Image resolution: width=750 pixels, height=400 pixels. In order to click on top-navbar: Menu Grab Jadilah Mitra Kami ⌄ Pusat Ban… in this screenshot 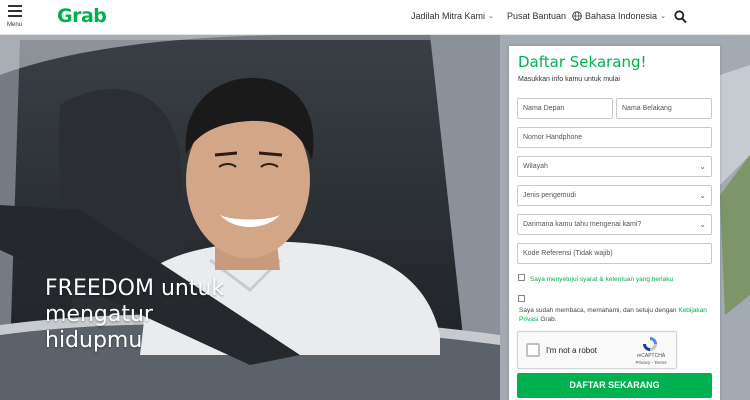, I will do `click(375, 17)`.